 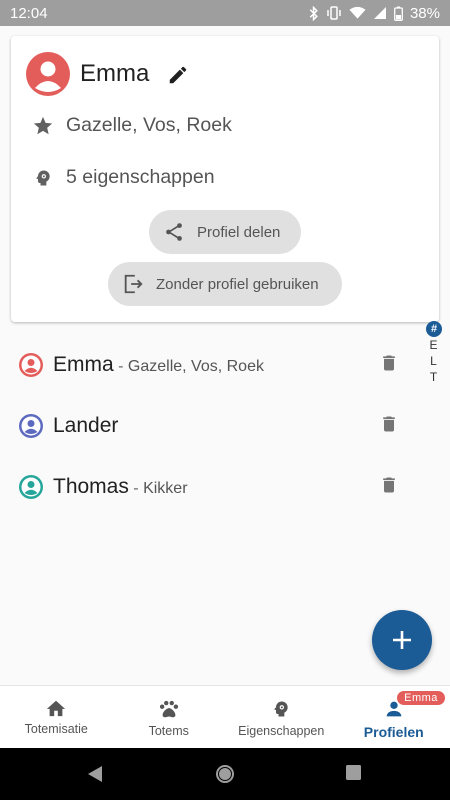 I want to click on profile-traits-count: 5 eigenschappen, so click(x=140, y=177).